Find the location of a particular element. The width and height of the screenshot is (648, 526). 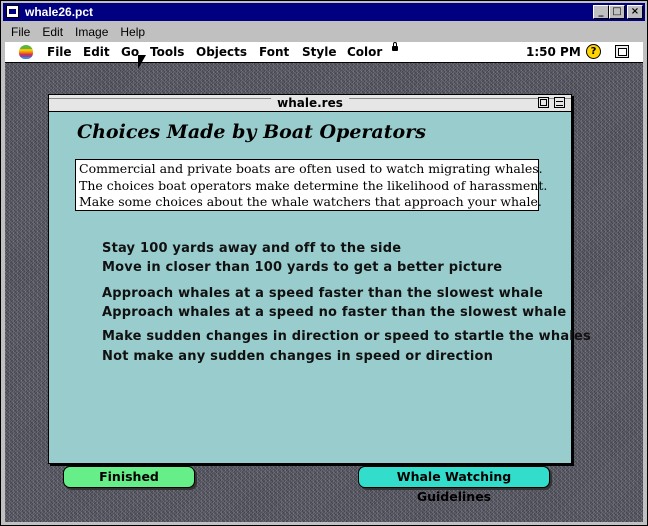

menu-help: Help is located at coordinates (132, 31).